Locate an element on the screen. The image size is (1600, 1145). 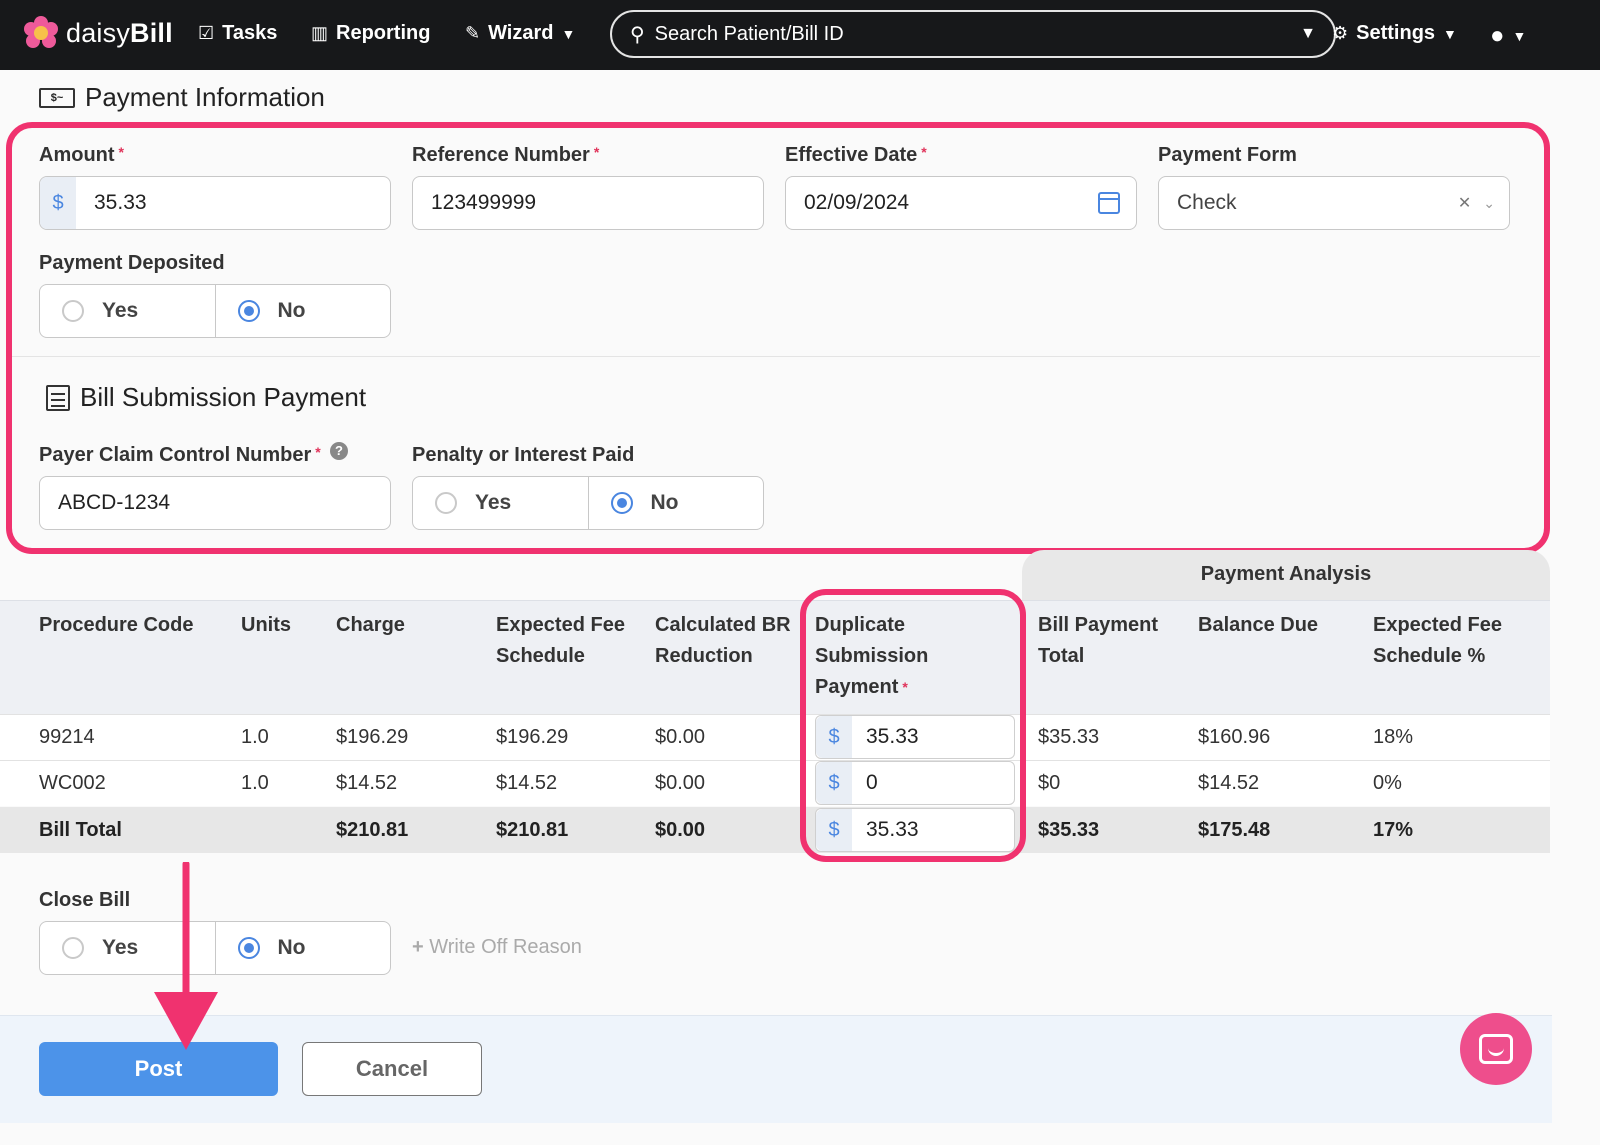
cancel-button: Cancel is located at coordinates (392, 1069).